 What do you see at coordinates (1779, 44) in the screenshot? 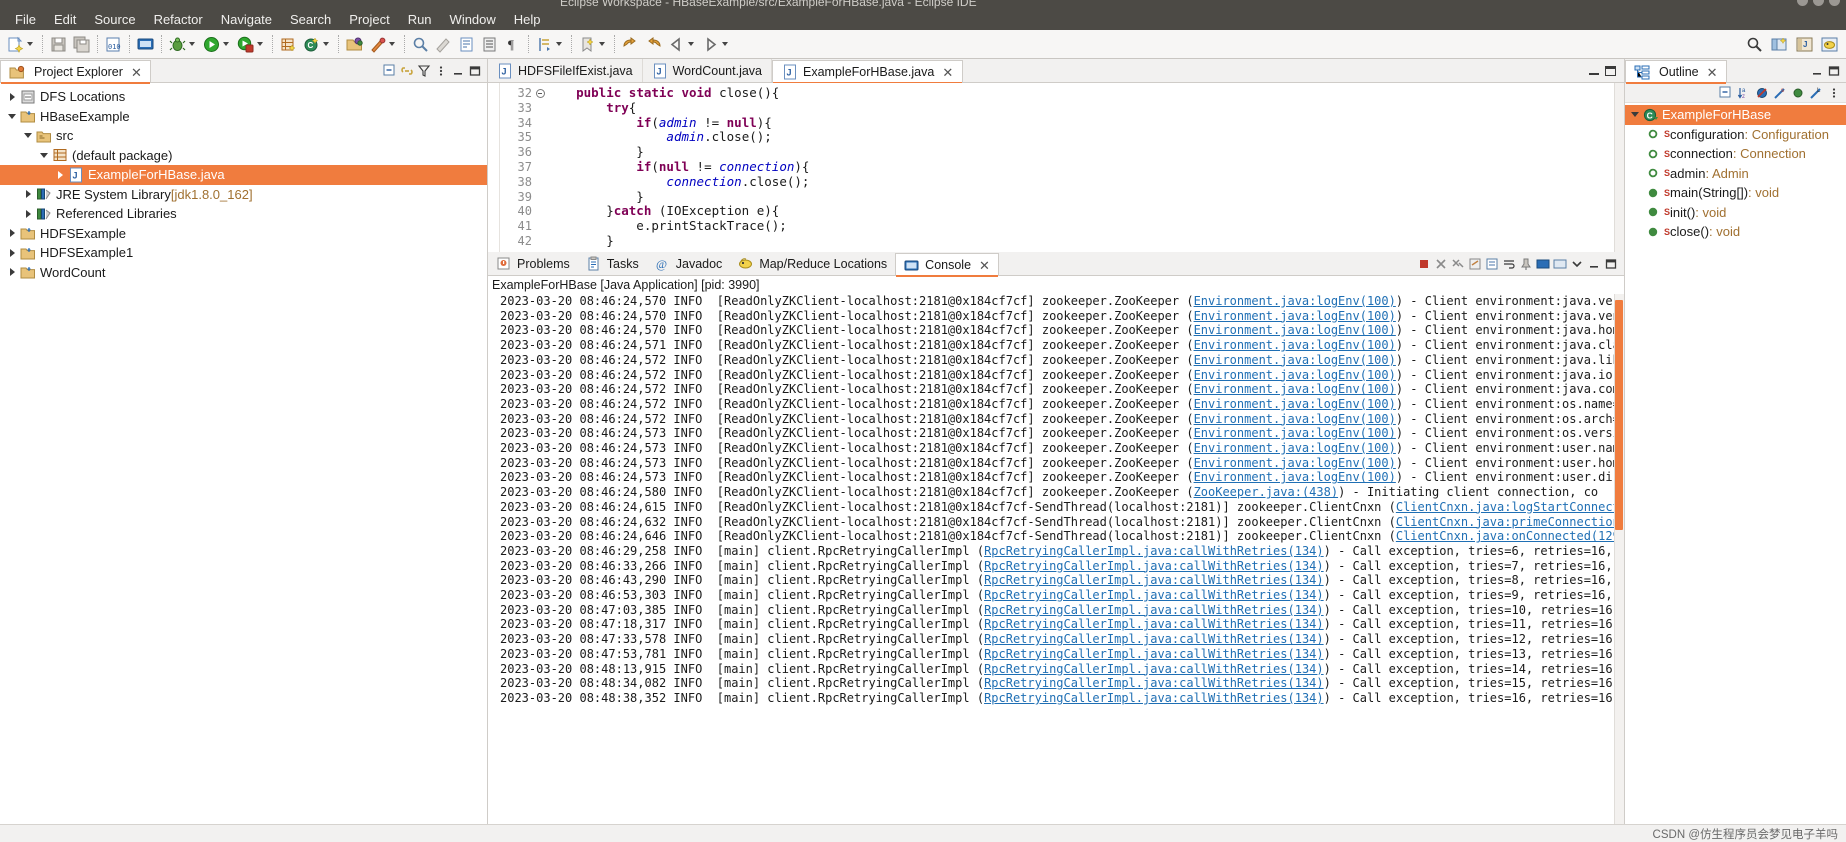
I see `open-perspective-icon` at bounding box center [1779, 44].